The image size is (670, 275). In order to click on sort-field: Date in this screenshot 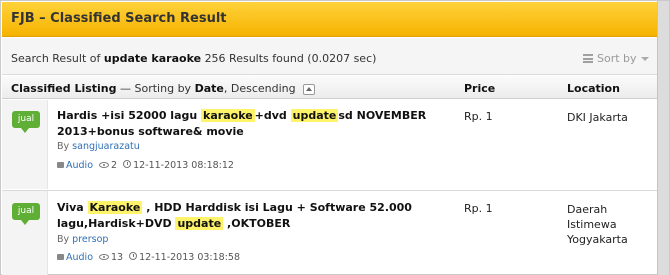, I will do `click(209, 88)`.